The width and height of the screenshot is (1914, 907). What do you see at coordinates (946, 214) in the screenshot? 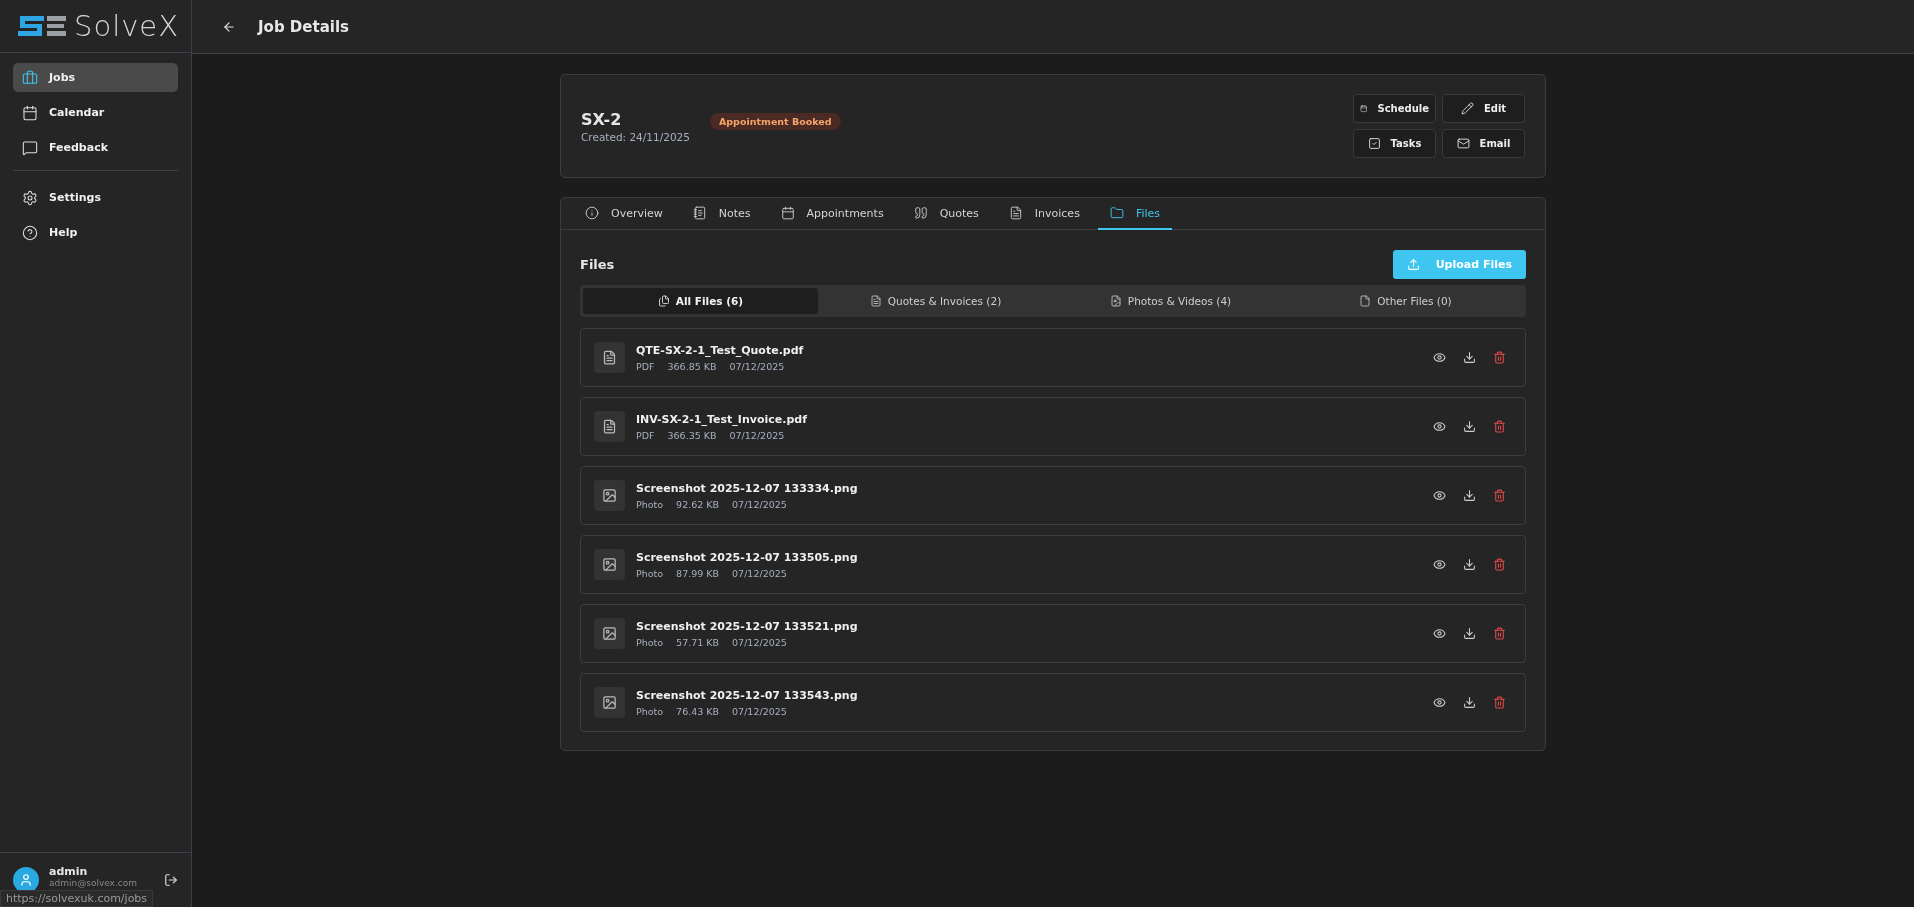
I see `tab: Quotes` at bounding box center [946, 214].